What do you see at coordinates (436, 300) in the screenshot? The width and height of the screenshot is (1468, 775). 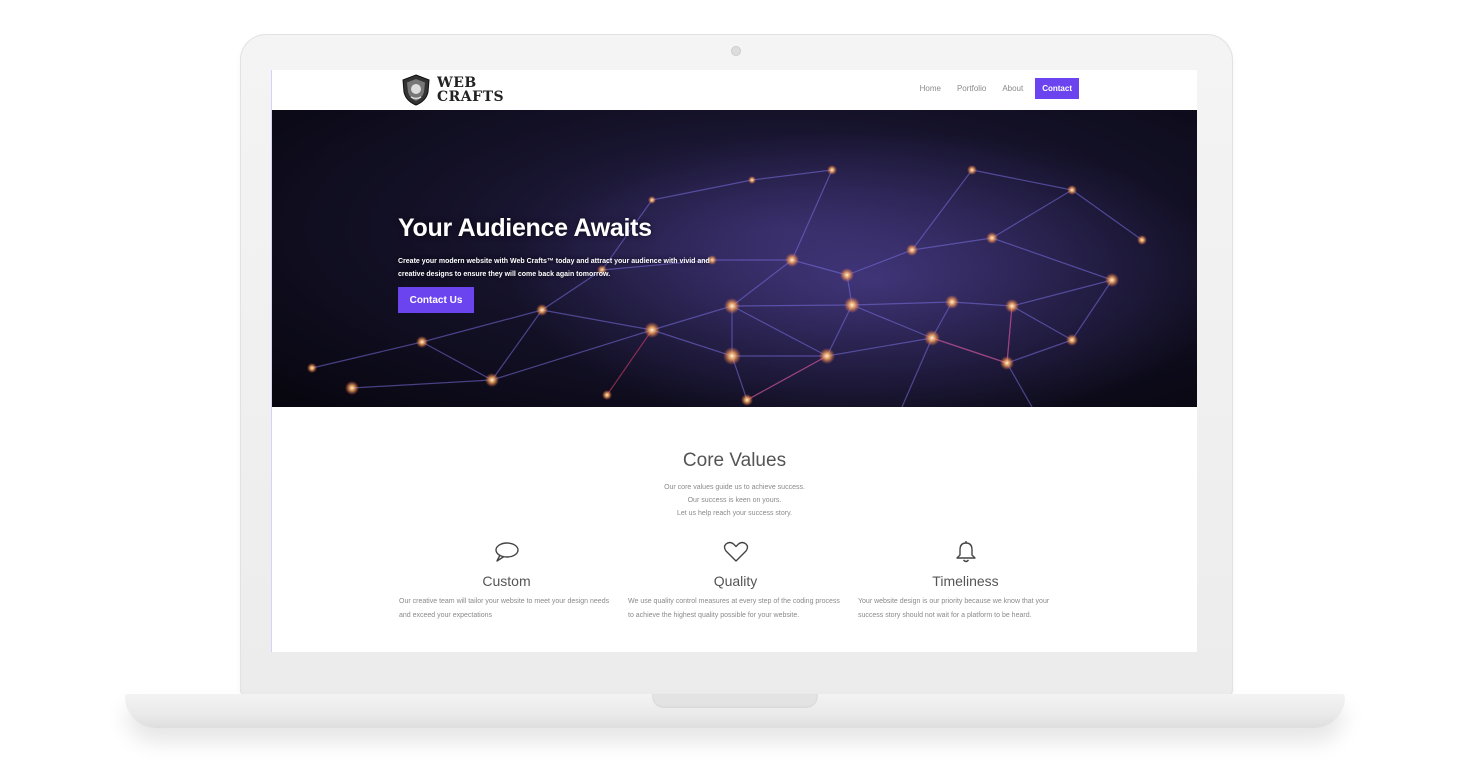 I see `contact-us-button: Contact Us` at bounding box center [436, 300].